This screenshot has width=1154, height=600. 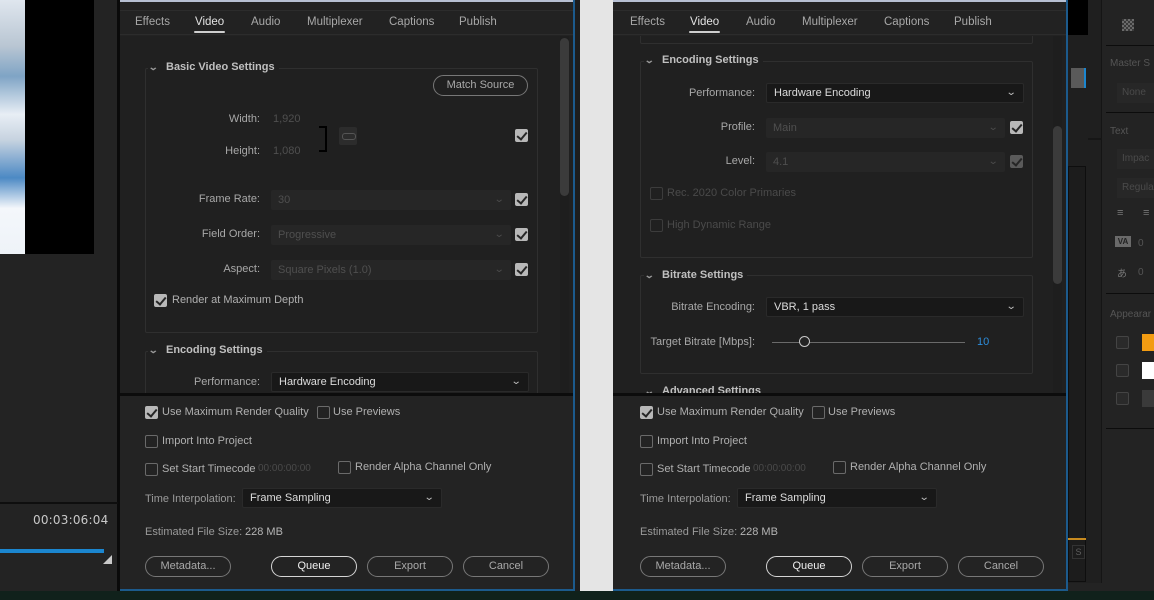 I want to click on fill-checkbox, so click(x=1122, y=342).